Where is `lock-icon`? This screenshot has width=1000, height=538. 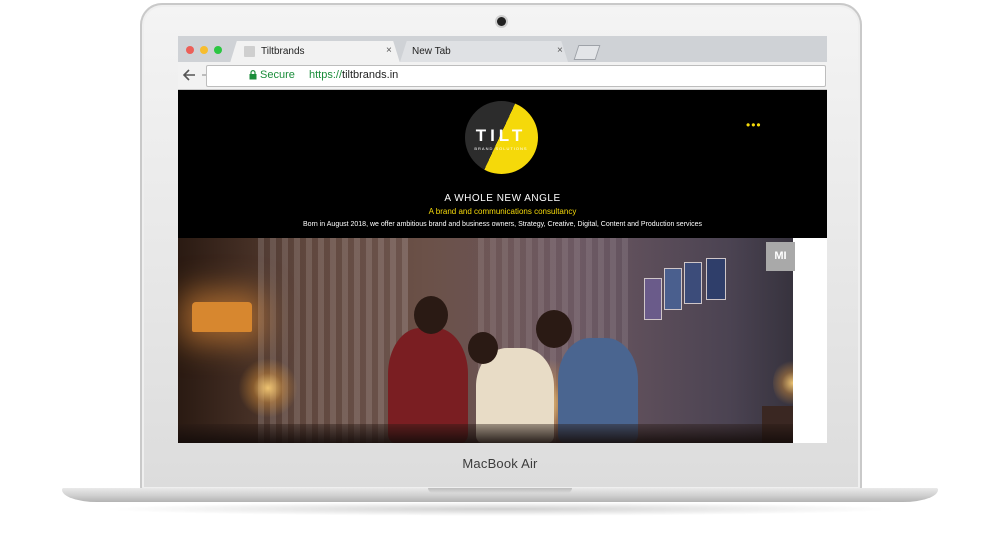 lock-icon is located at coordinates (253, 75).